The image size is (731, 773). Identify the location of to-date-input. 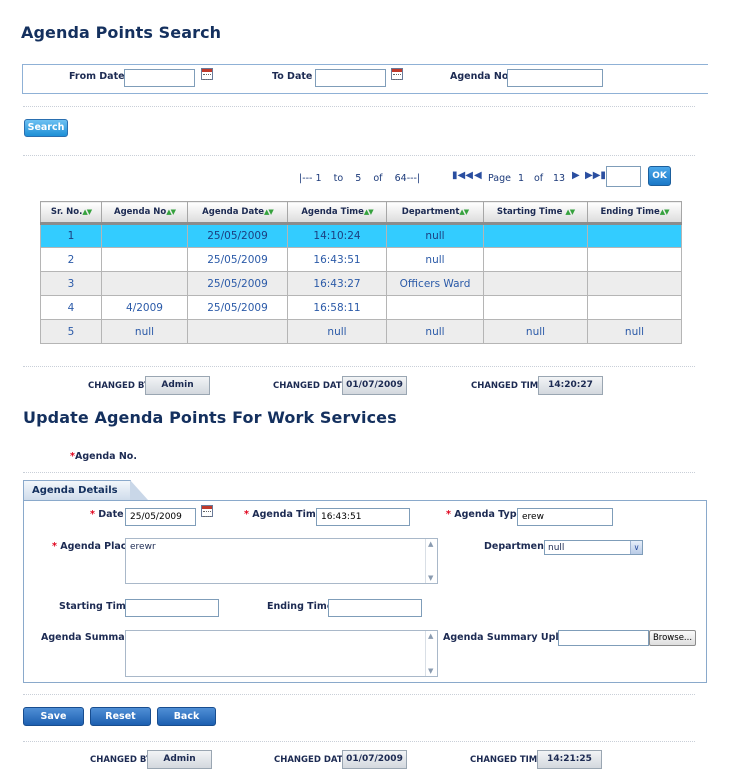
(350, 78).